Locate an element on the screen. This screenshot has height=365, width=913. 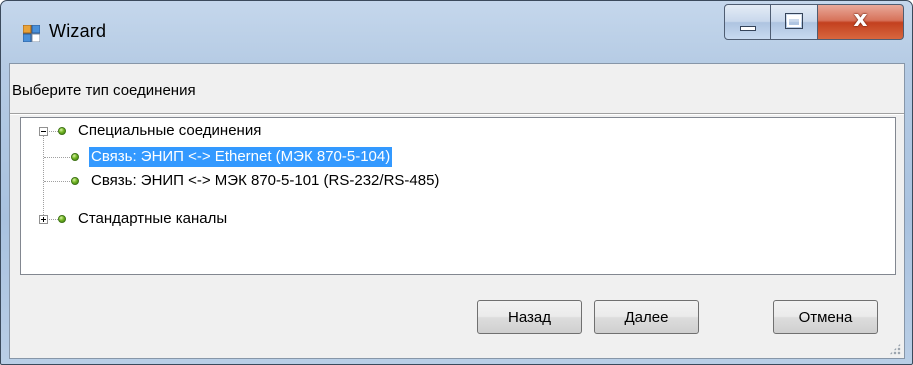
close-icon: x is located at coordinates (860, 19).